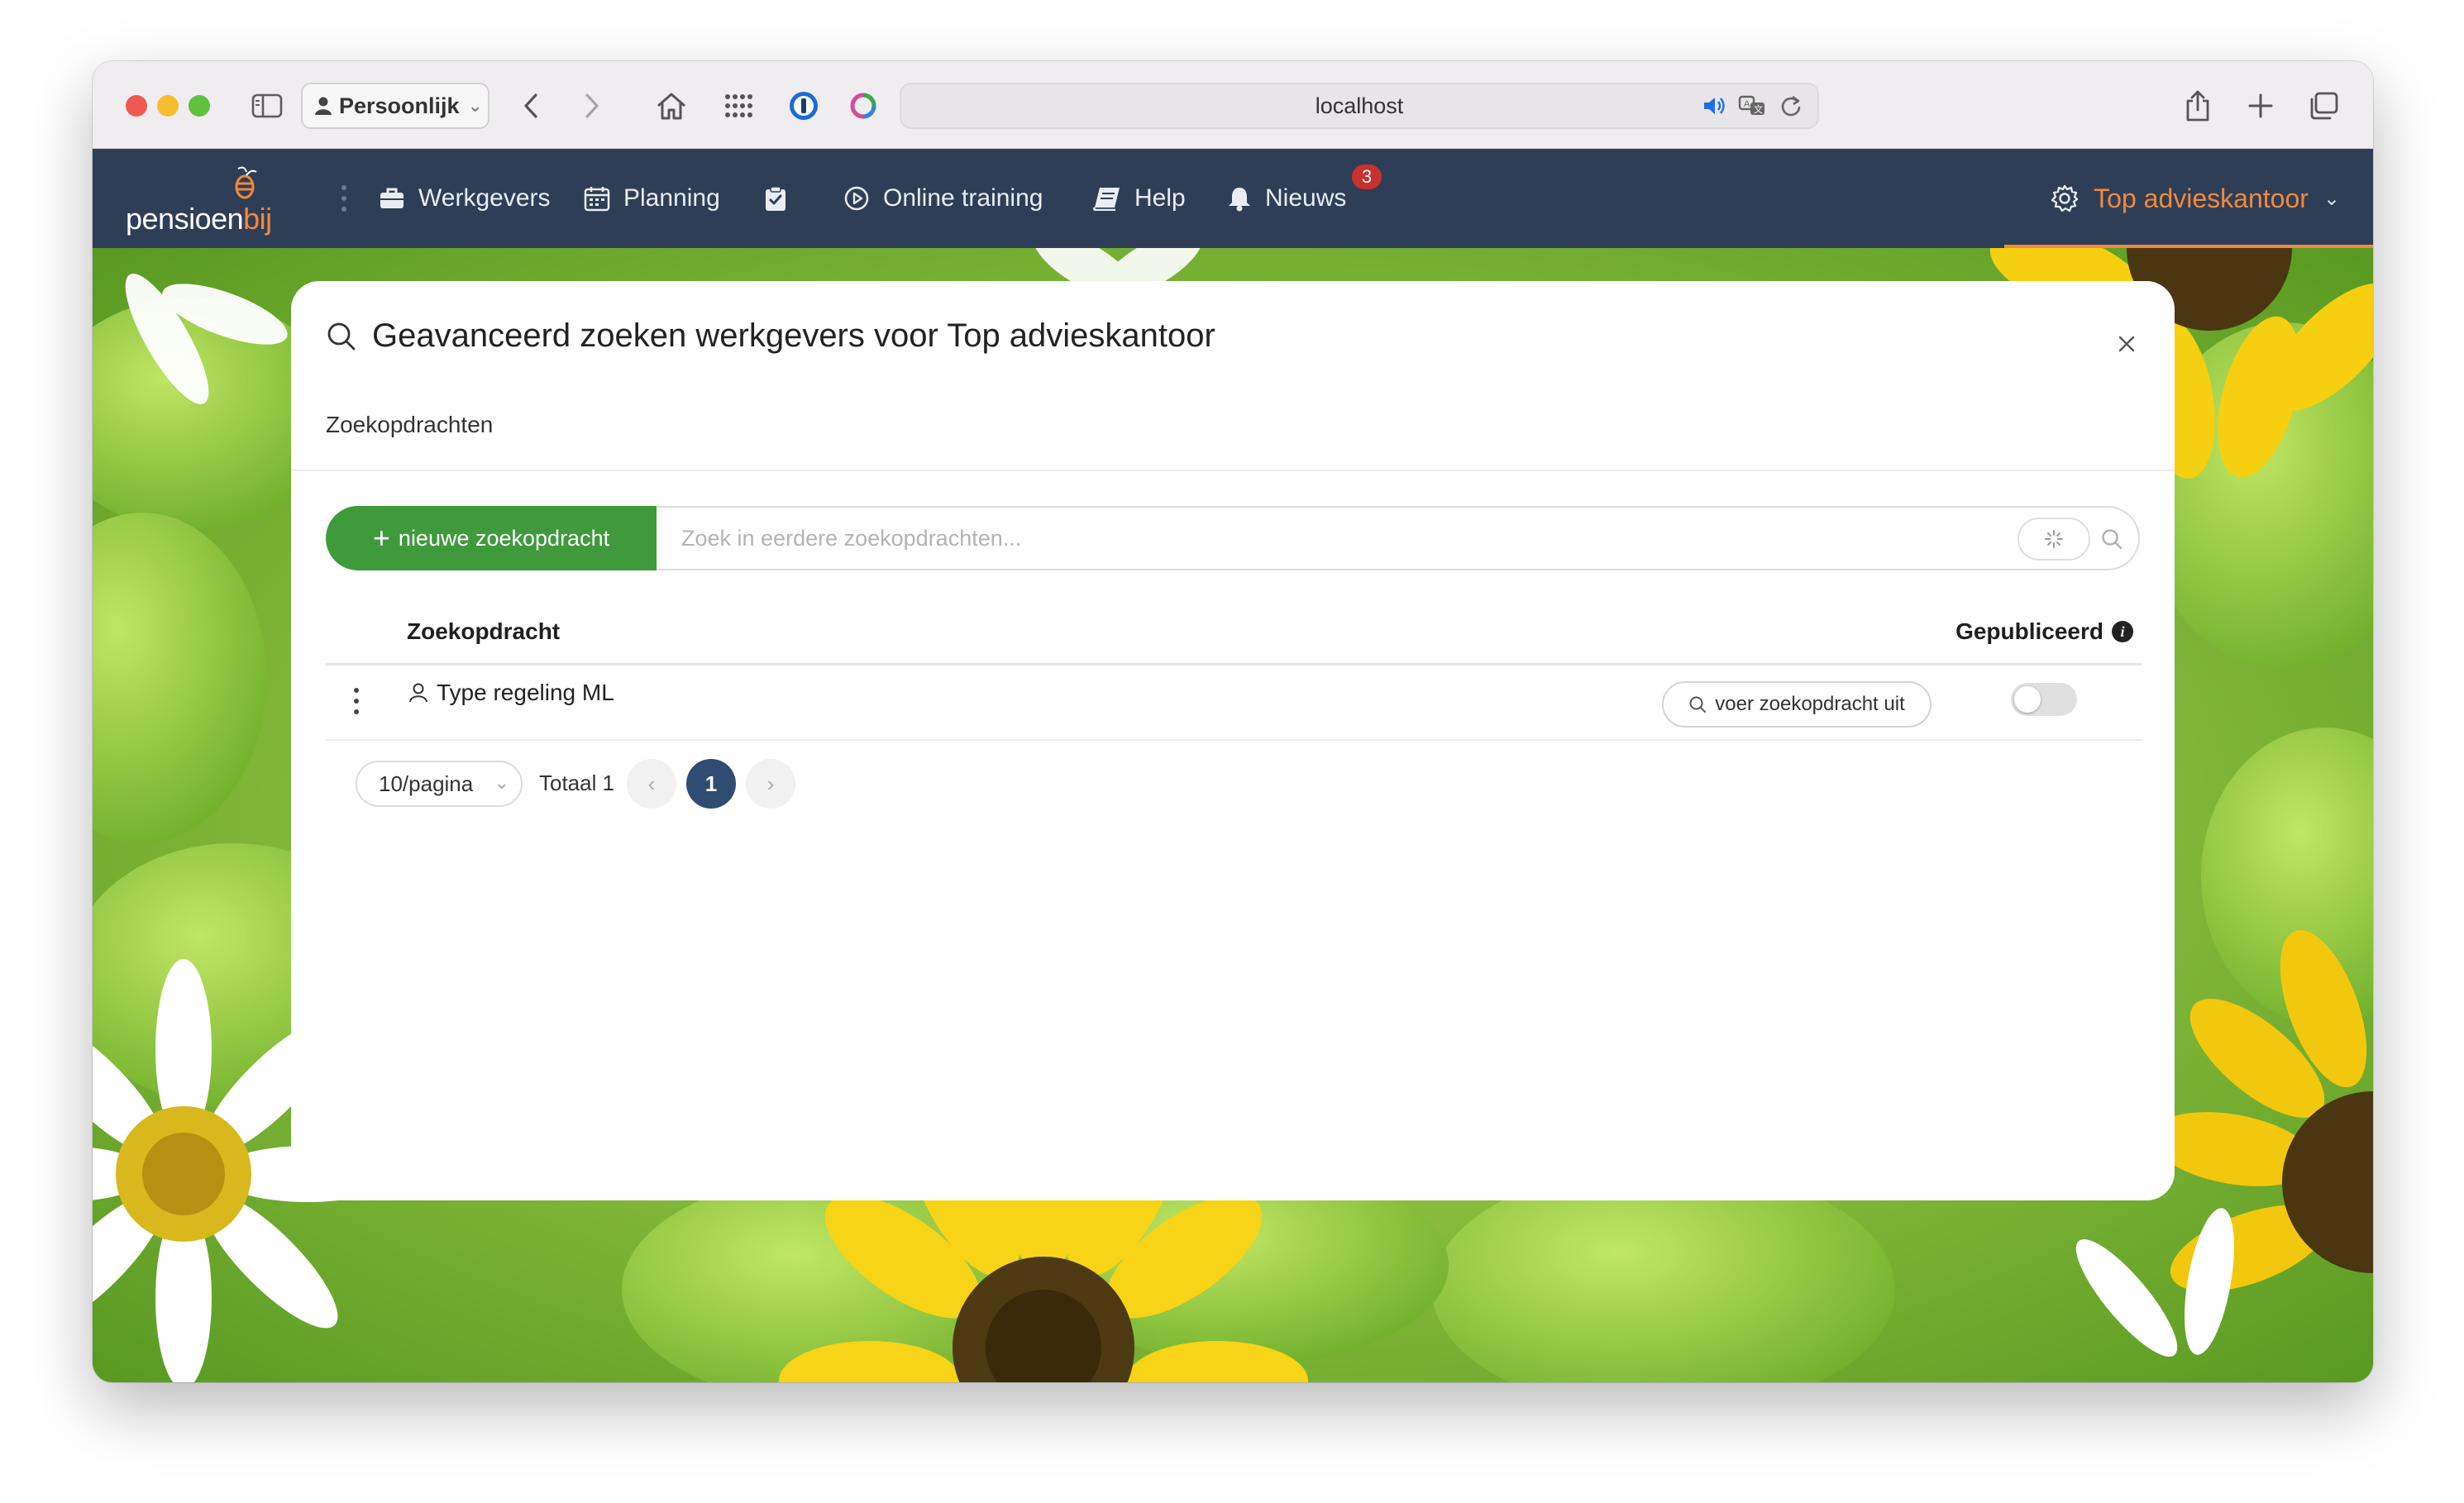 The height and width of the screenshot is (1503, 2464). What do you see at coordinates (136, 106) in the screenshot?
I see `close-window-button` at bounding box center [136, 106].